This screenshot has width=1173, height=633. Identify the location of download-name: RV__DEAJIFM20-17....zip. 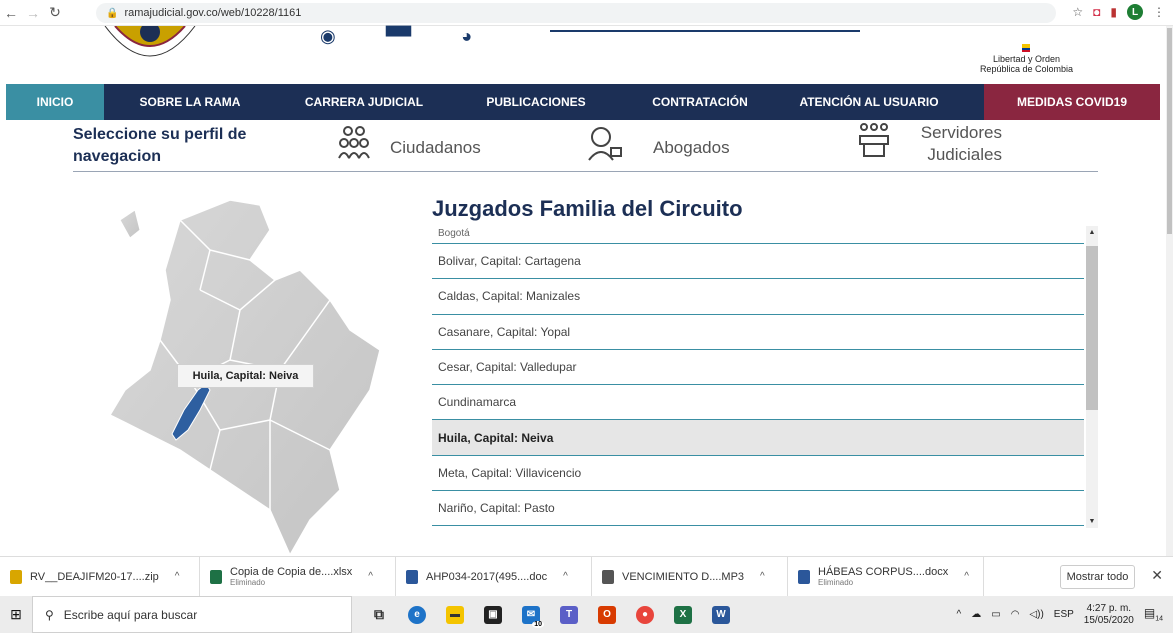
(94, 576).